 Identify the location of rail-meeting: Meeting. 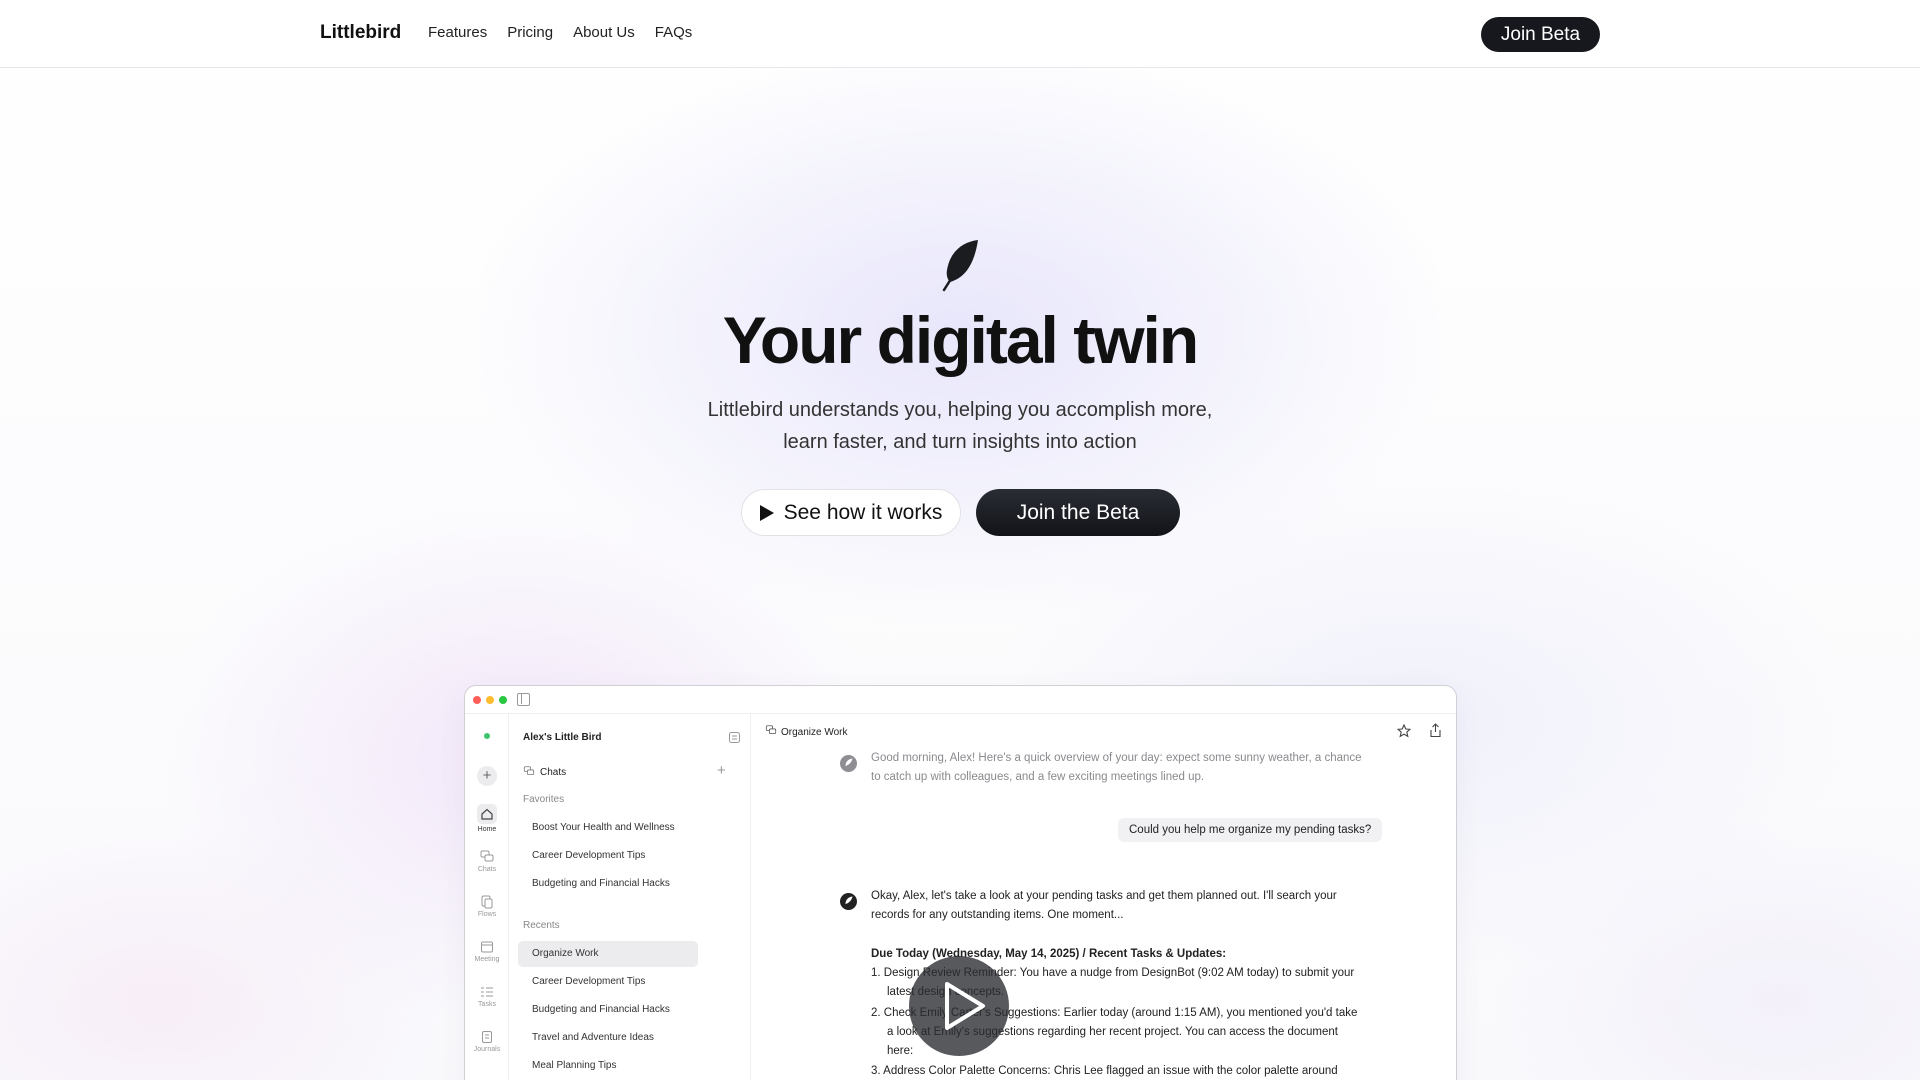
(487, 951).